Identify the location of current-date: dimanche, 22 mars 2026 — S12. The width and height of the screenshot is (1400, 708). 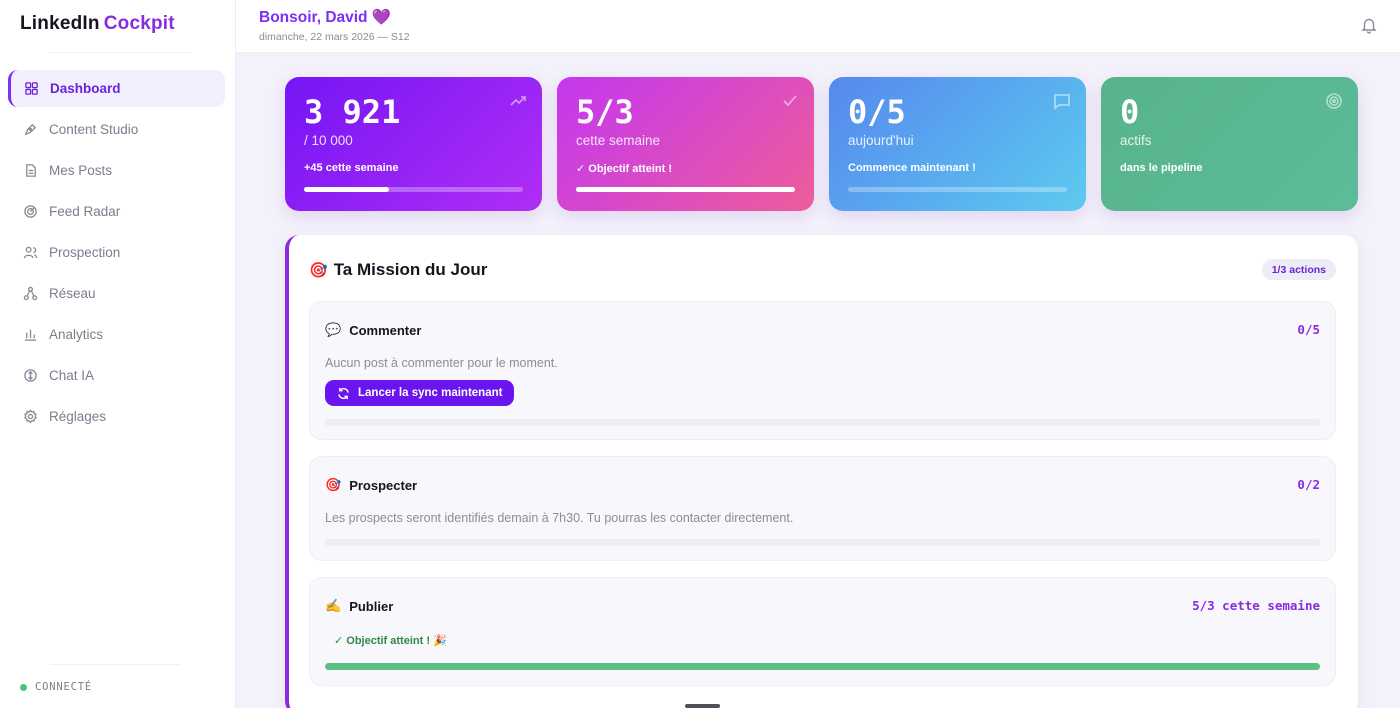
(334, 37).